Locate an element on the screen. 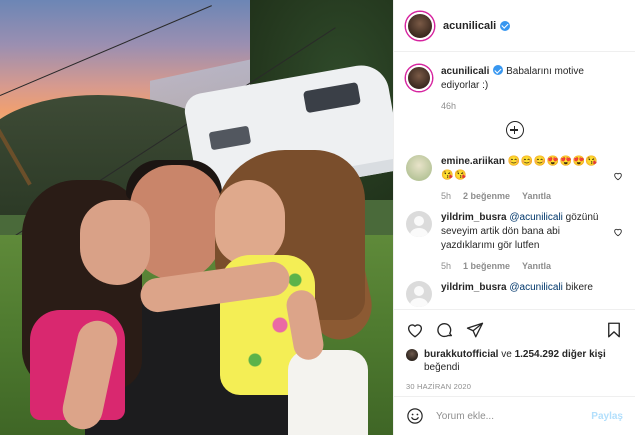  caption-time: 46h is located at coordinates (448, 106).